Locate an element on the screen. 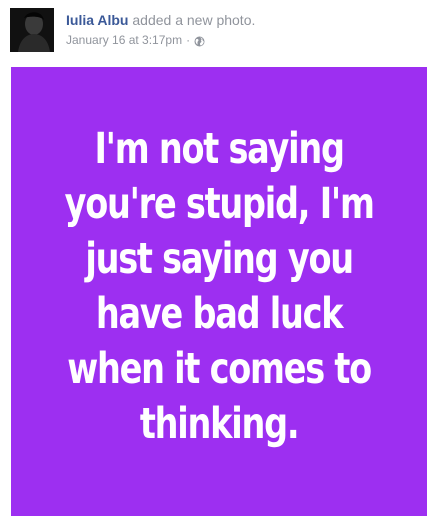 The height and width of the screenshot is (526, 440). avatar is located at coordinates (32, 30).